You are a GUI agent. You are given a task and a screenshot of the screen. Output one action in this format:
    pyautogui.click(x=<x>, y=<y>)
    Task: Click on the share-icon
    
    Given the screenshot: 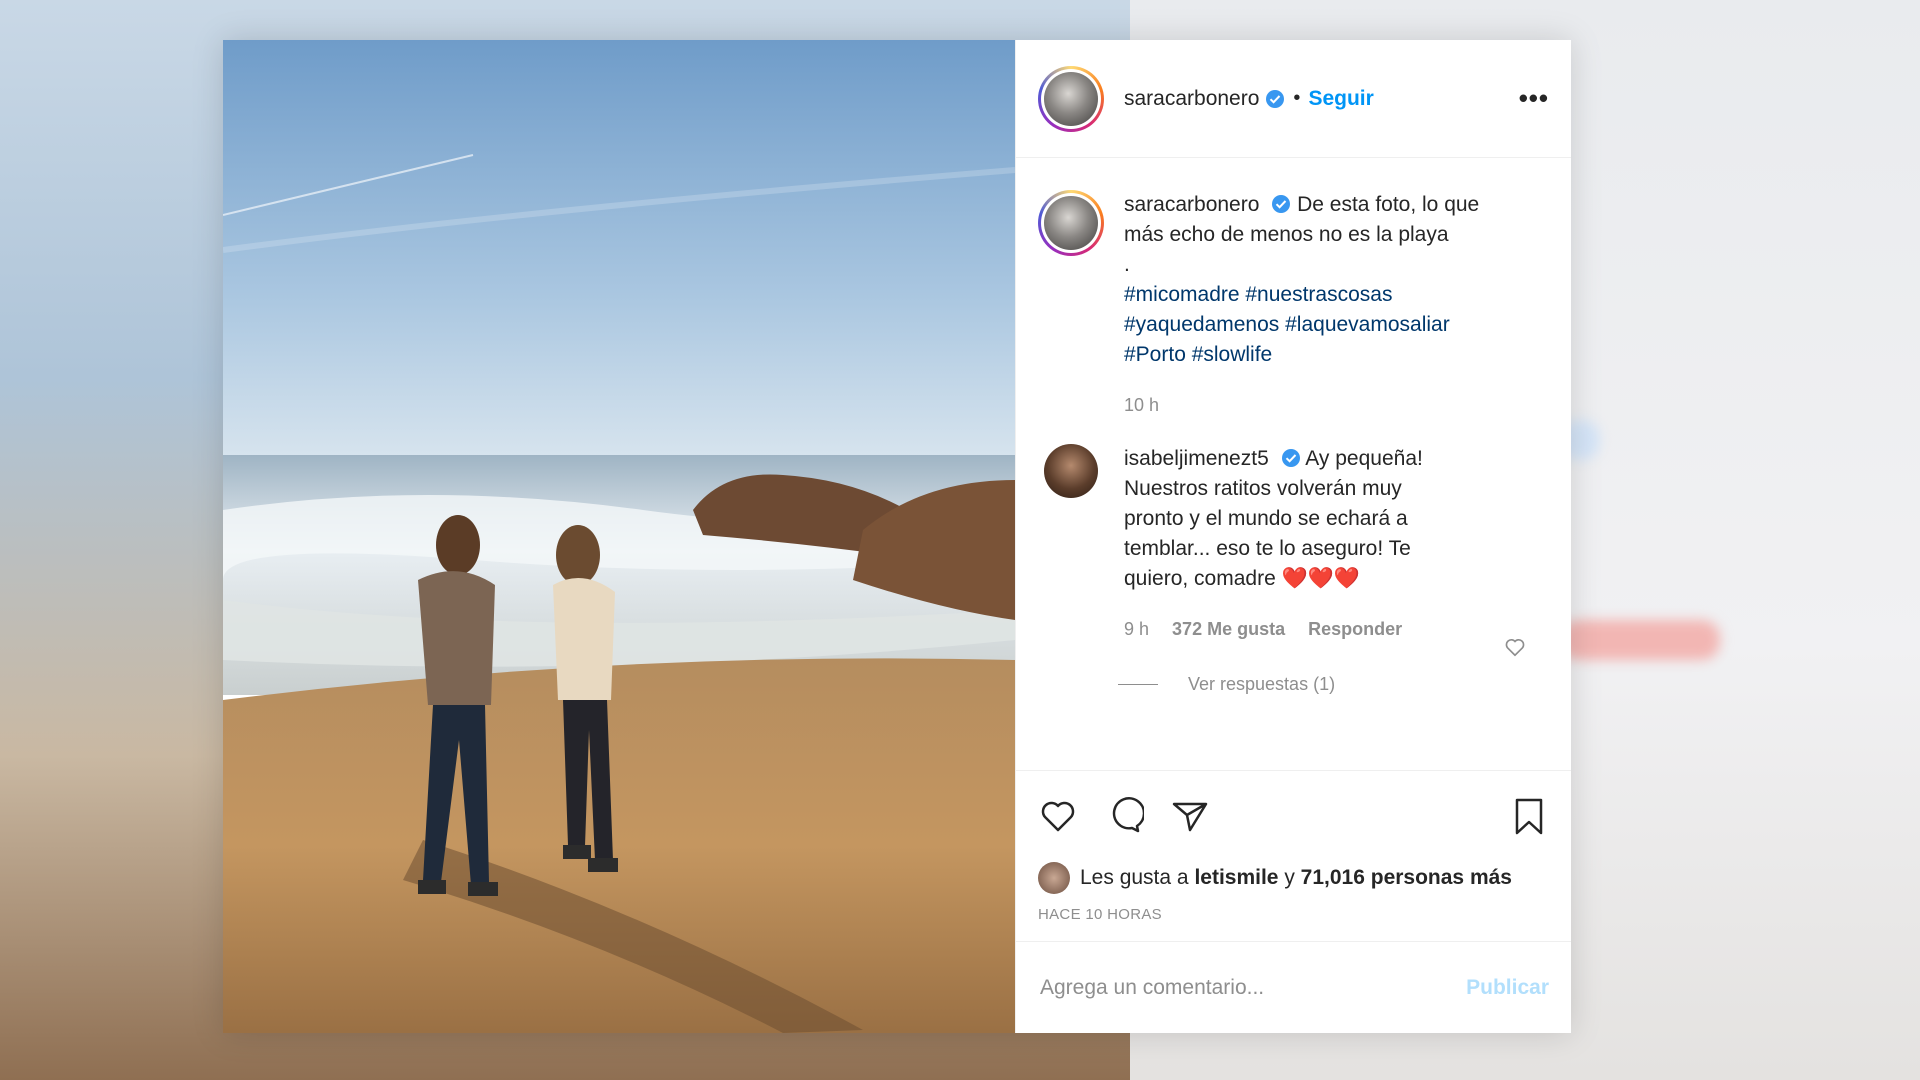 What is the action you would take?
    pyautogui.click(x=1190, y=816)
    